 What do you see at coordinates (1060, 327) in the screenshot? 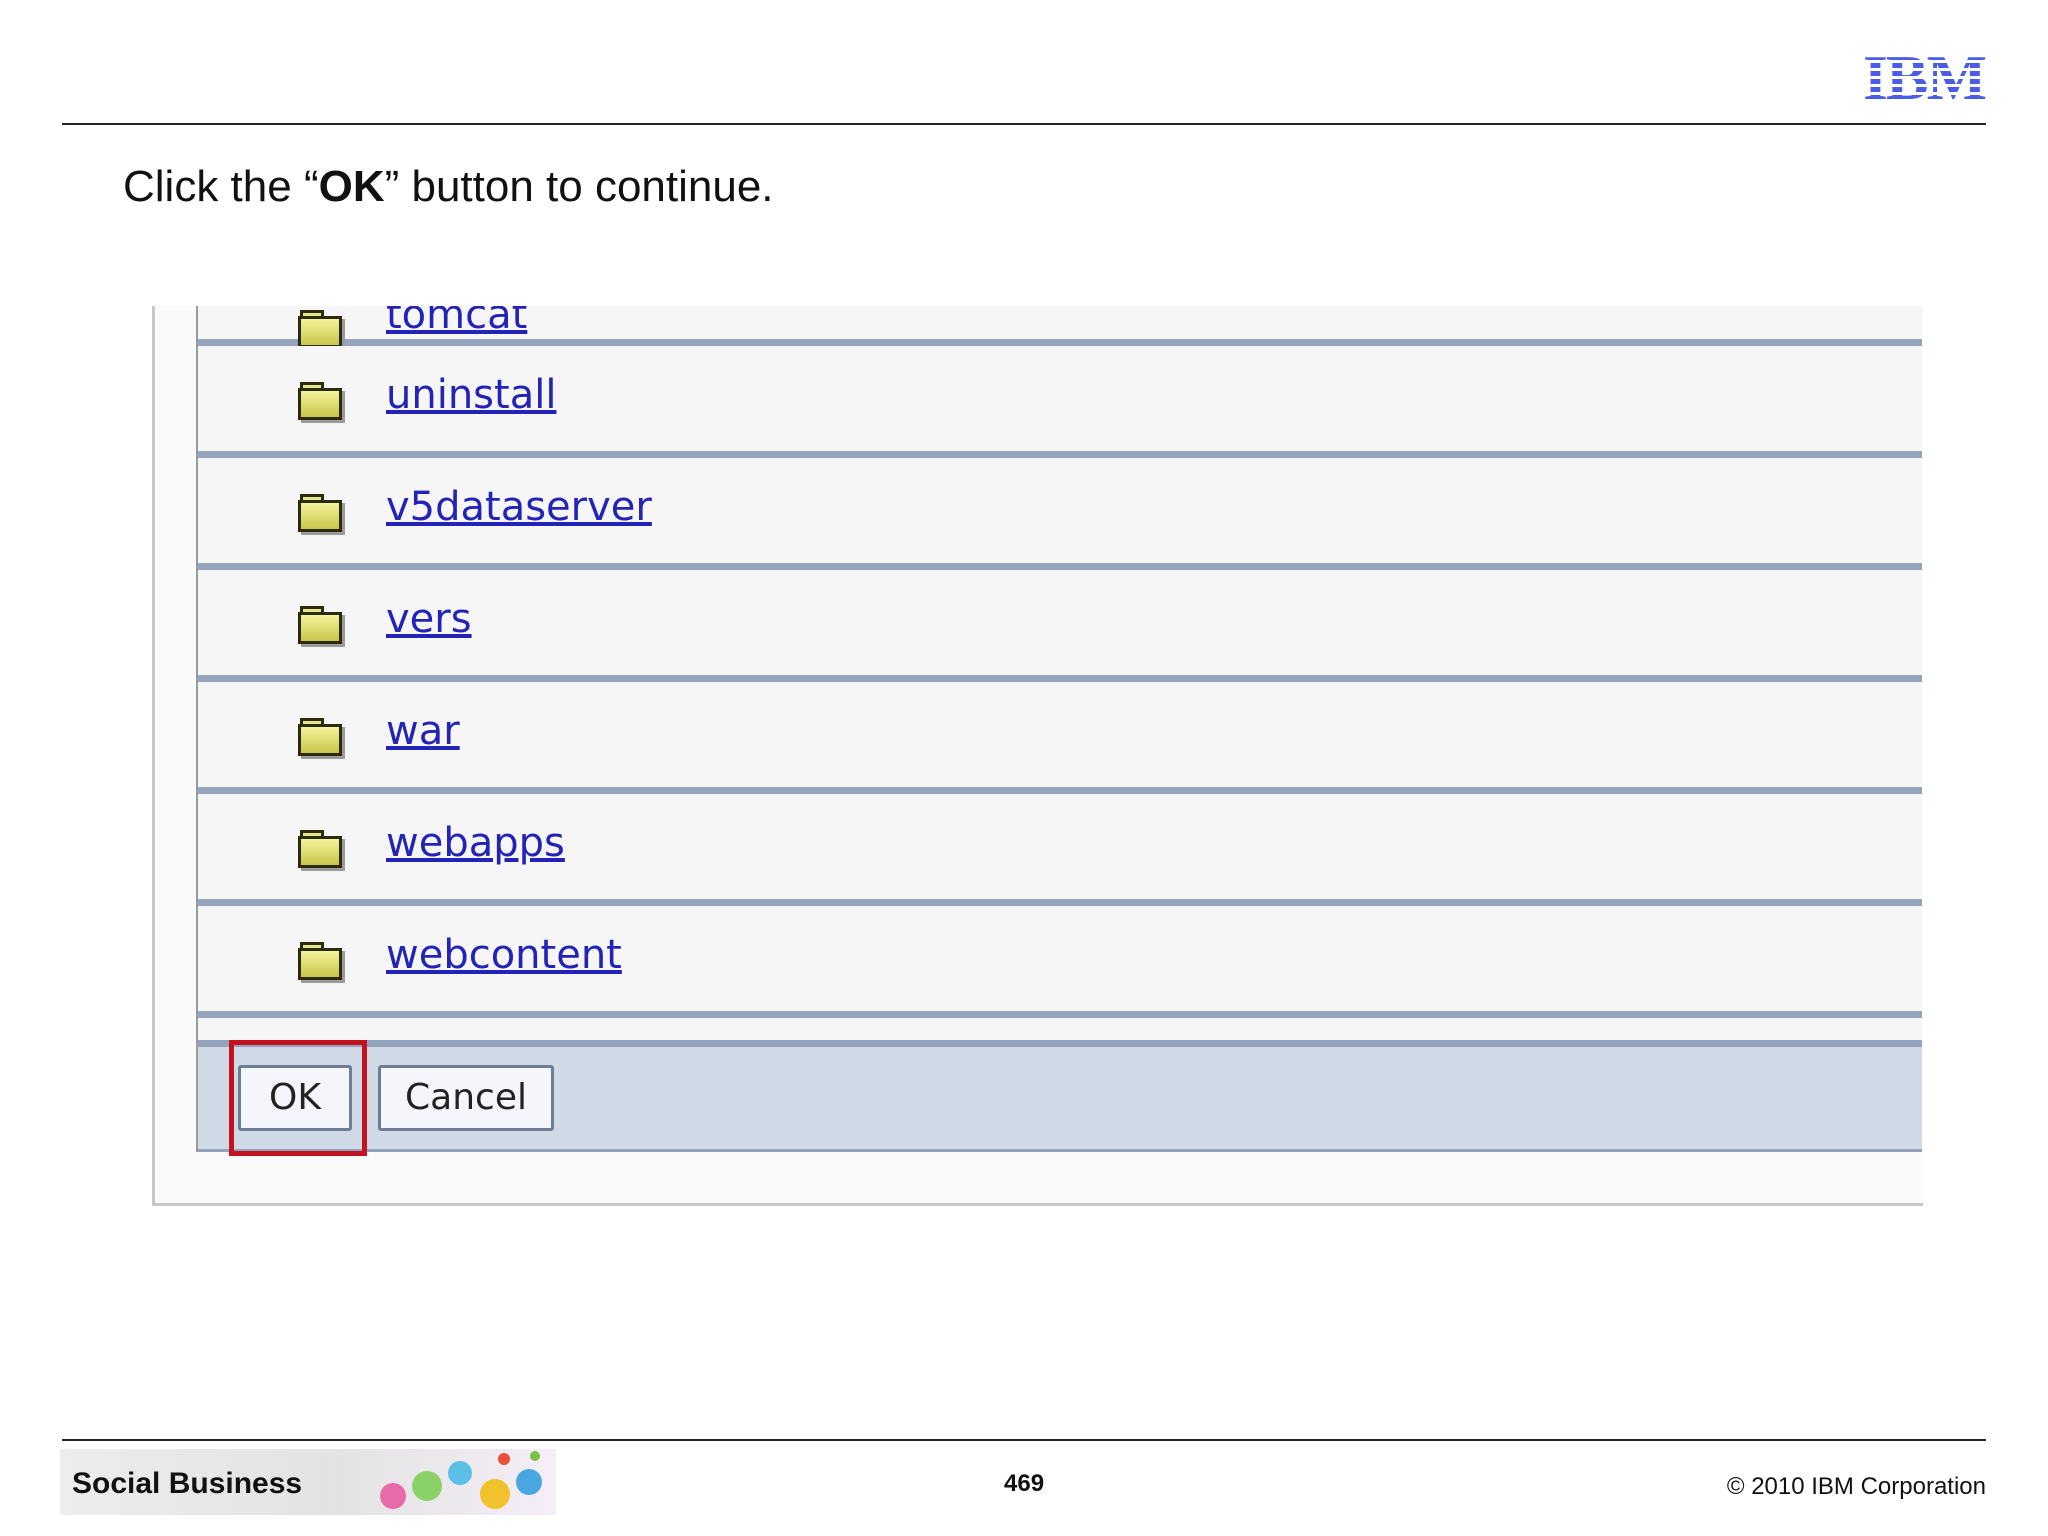
I see `list-item: tomcat` at bounding box center [1060, 327].